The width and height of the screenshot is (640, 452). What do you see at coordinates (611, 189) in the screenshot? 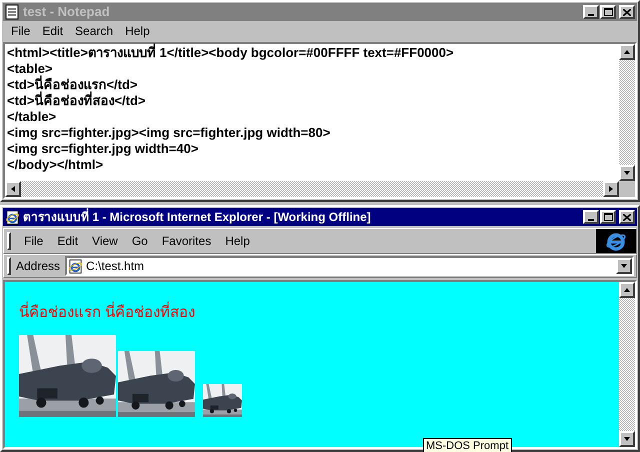
I see `scroll-right-button` at bounding box center [611, 189].